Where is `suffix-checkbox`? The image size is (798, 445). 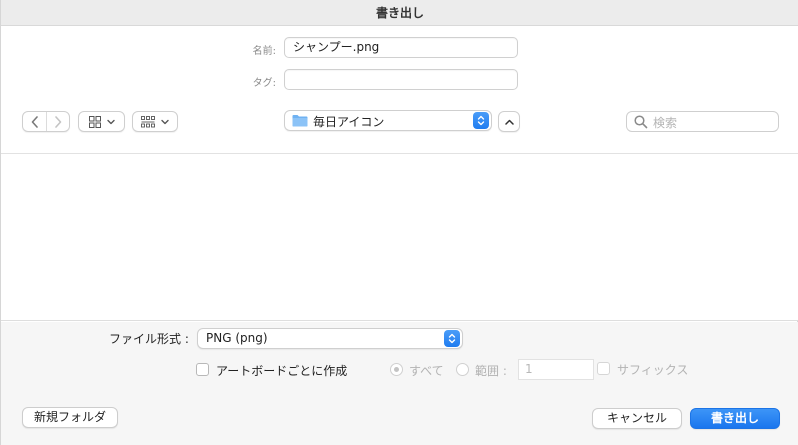
suffix-checkbox is located at coordinates (603, 368).